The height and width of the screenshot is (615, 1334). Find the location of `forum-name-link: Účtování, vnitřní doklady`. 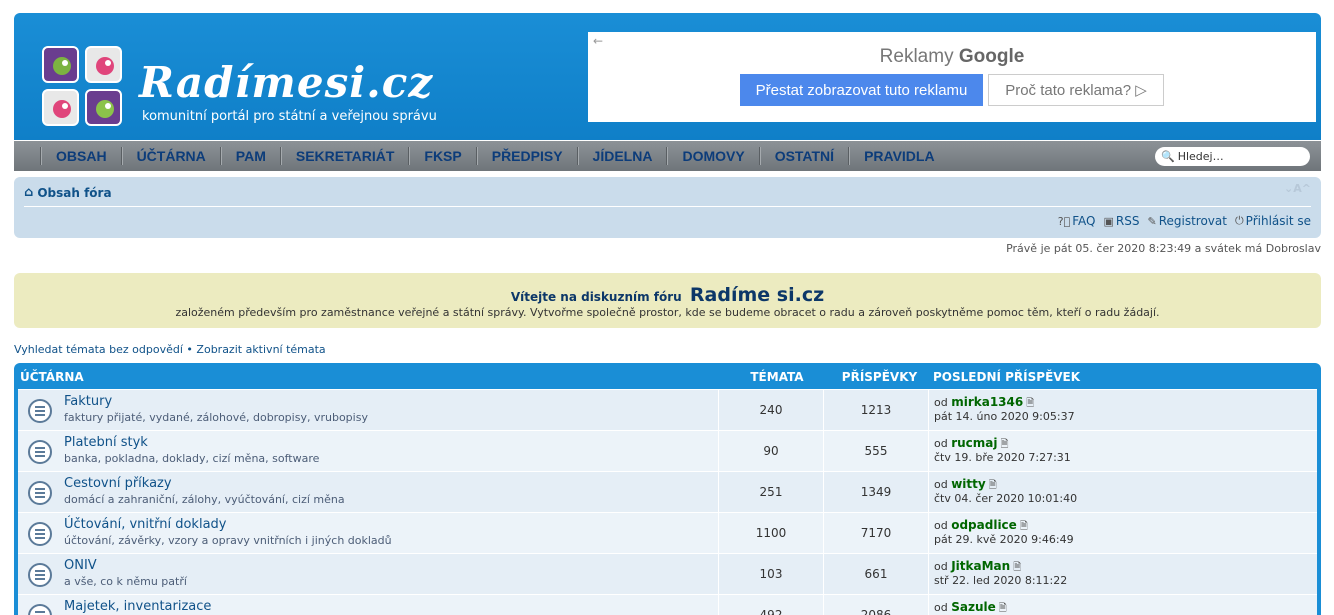

forum-name-link: Účtování, vnitřní doklady is located at coordinates (145, 524).